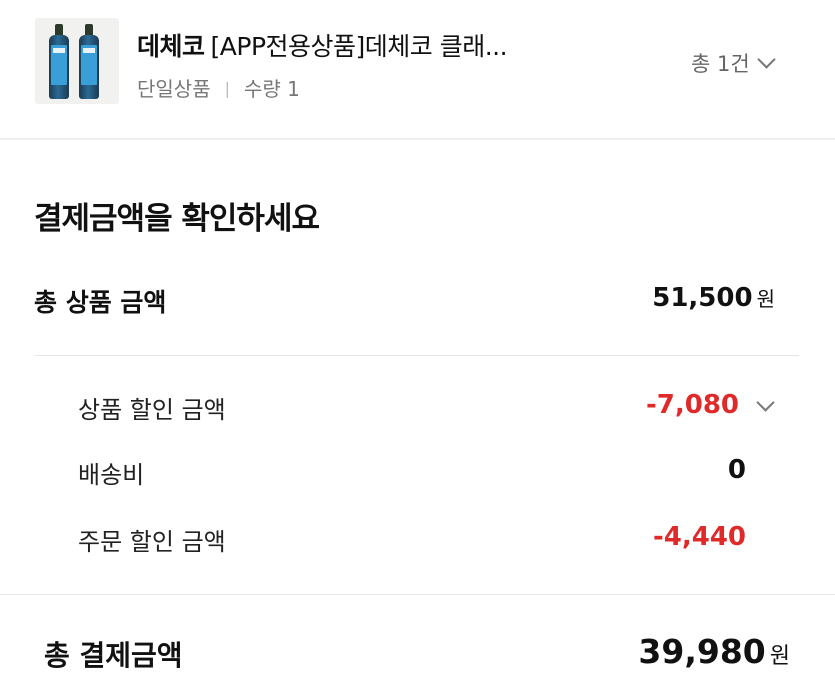  What do you see at coordinates (171, 46) in the screenshot?
I see `product-brand: 데체코` at bounding box center [171, 46].